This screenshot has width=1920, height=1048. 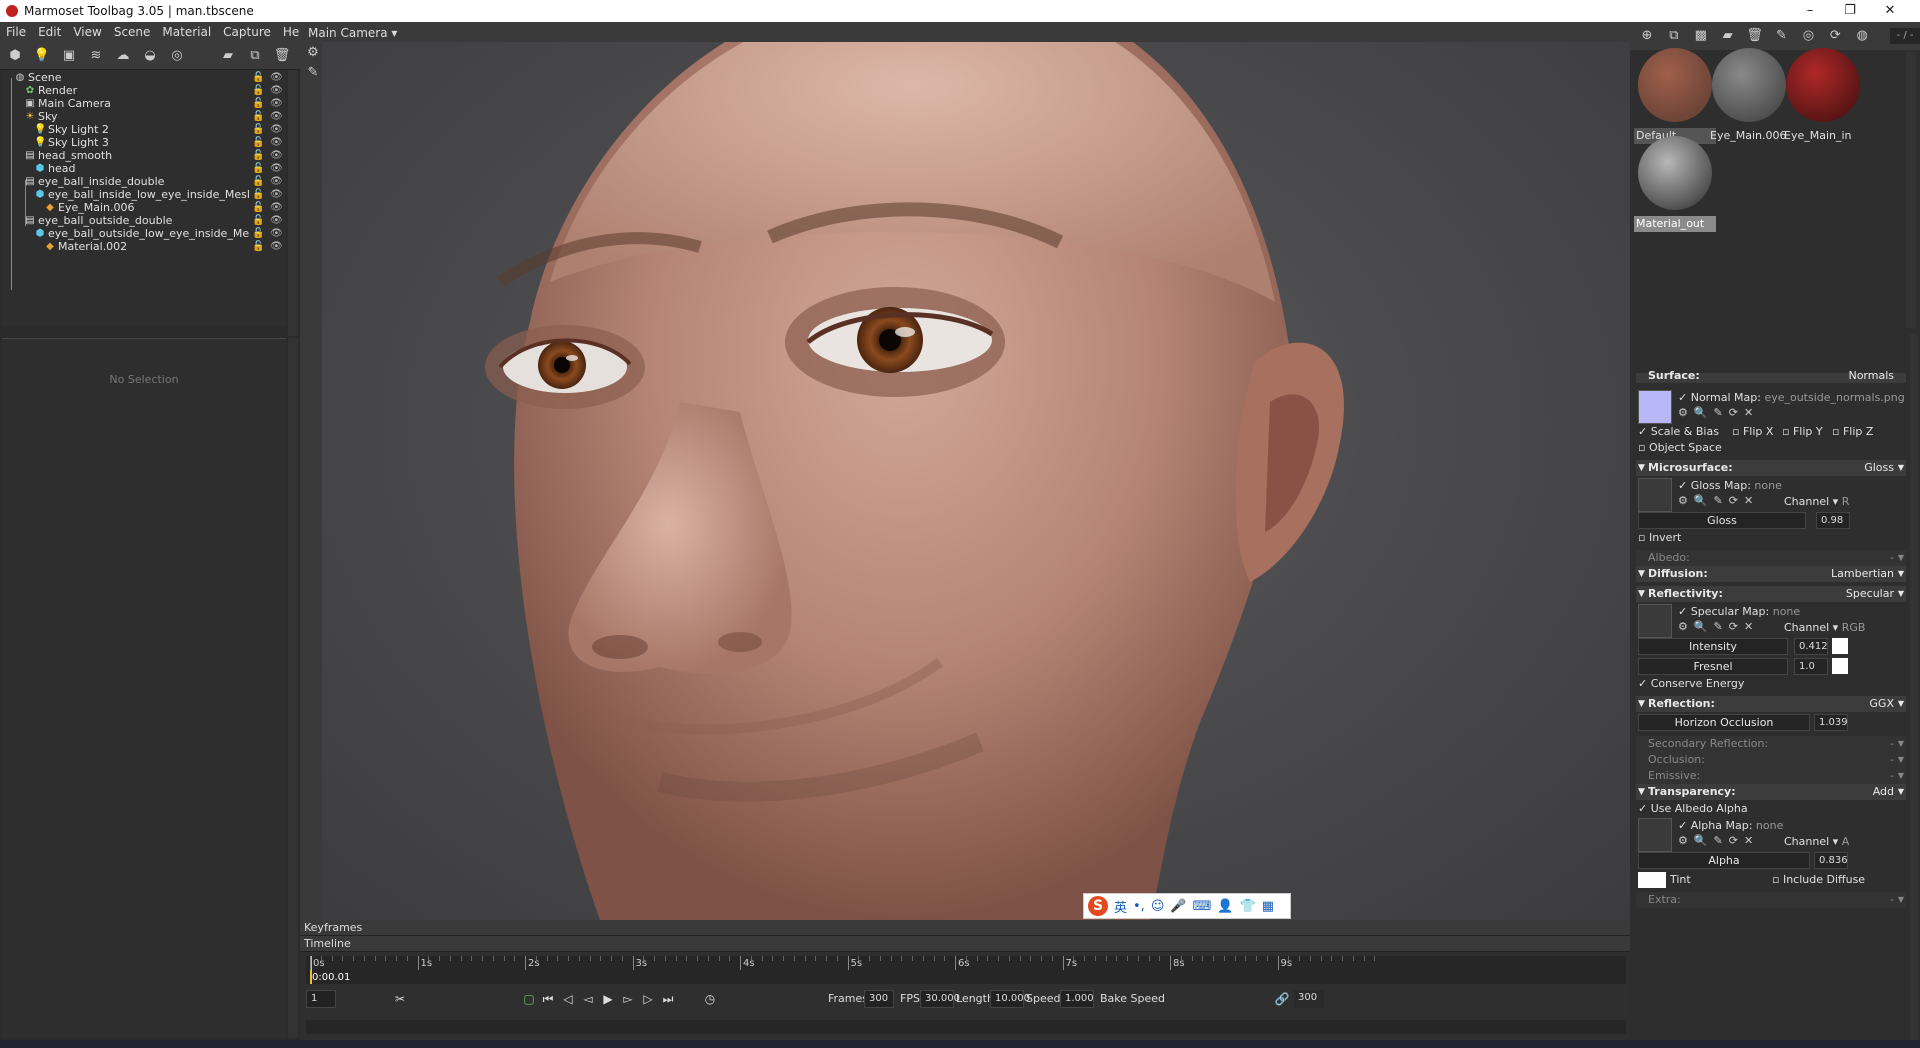 What do you see at coordinates (1839, 880) in the screenshot?
I see `include-diffuse-checkbox: ▫ Include Diffuse` at bounding box center [1839, 880].